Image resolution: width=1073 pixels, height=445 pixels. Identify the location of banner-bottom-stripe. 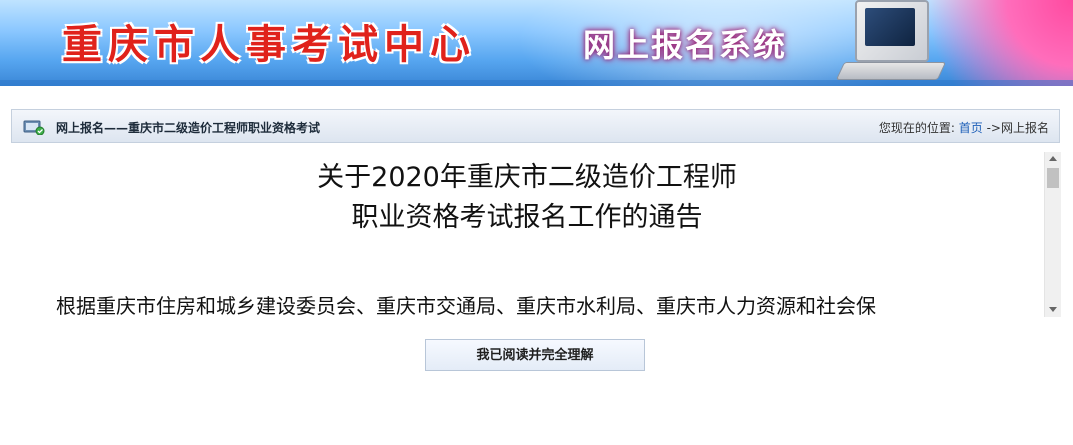
(536, 83).